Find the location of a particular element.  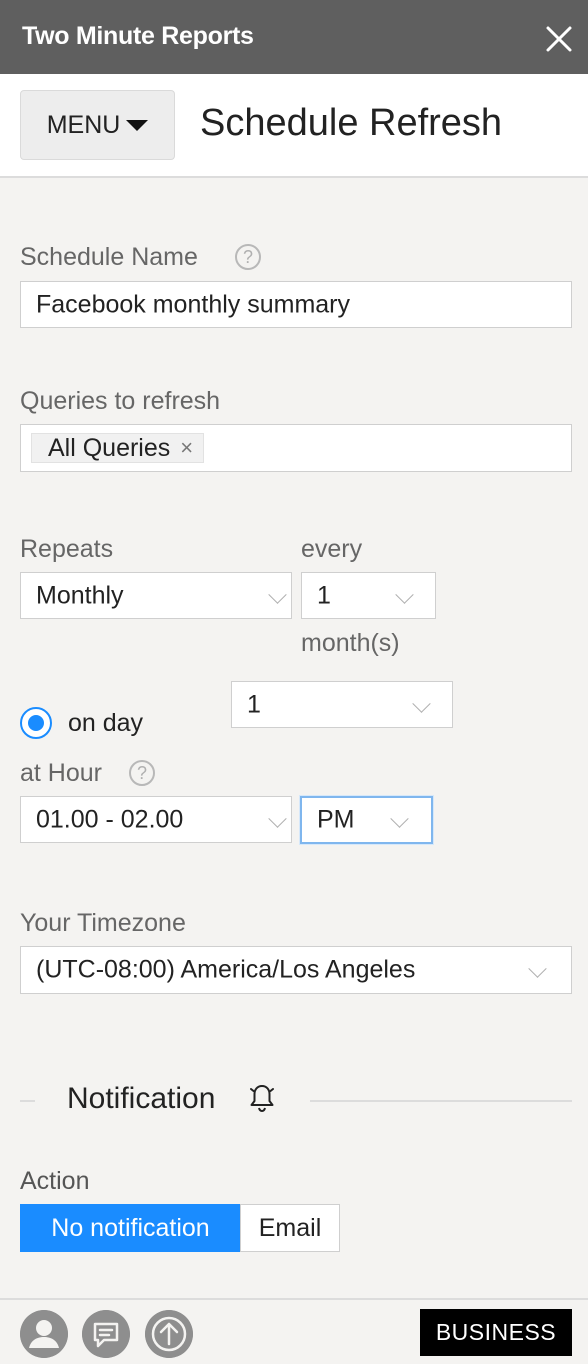

repeats-value: Monthly is located at coordinates (80, 595).